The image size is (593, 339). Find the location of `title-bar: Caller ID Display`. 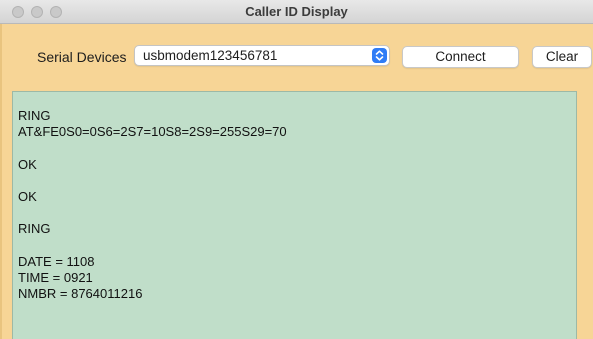

title-bar: Caller ID Display is located at coordinates (296, 12).